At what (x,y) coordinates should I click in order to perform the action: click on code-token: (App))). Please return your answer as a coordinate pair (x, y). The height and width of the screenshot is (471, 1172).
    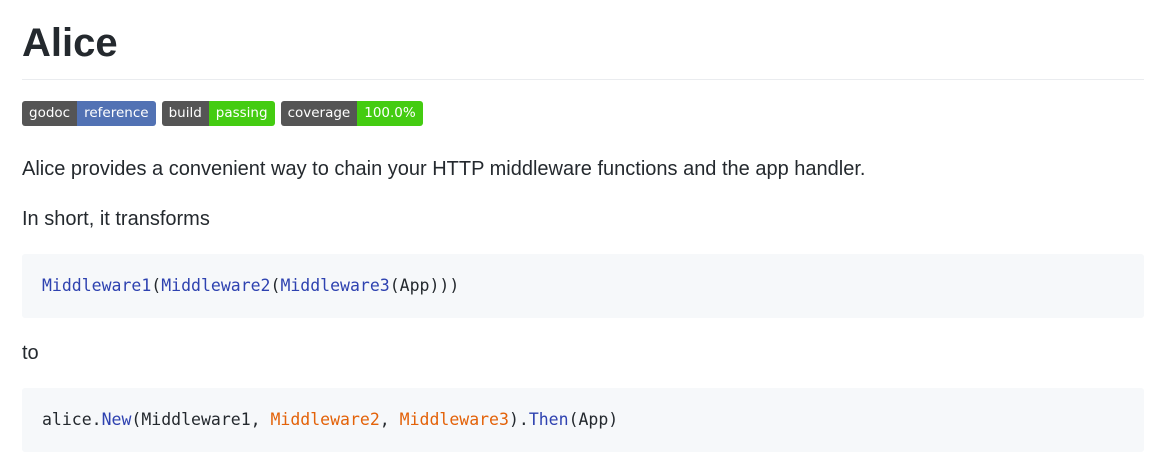
    Looking at the image, I should click on (424, 285).